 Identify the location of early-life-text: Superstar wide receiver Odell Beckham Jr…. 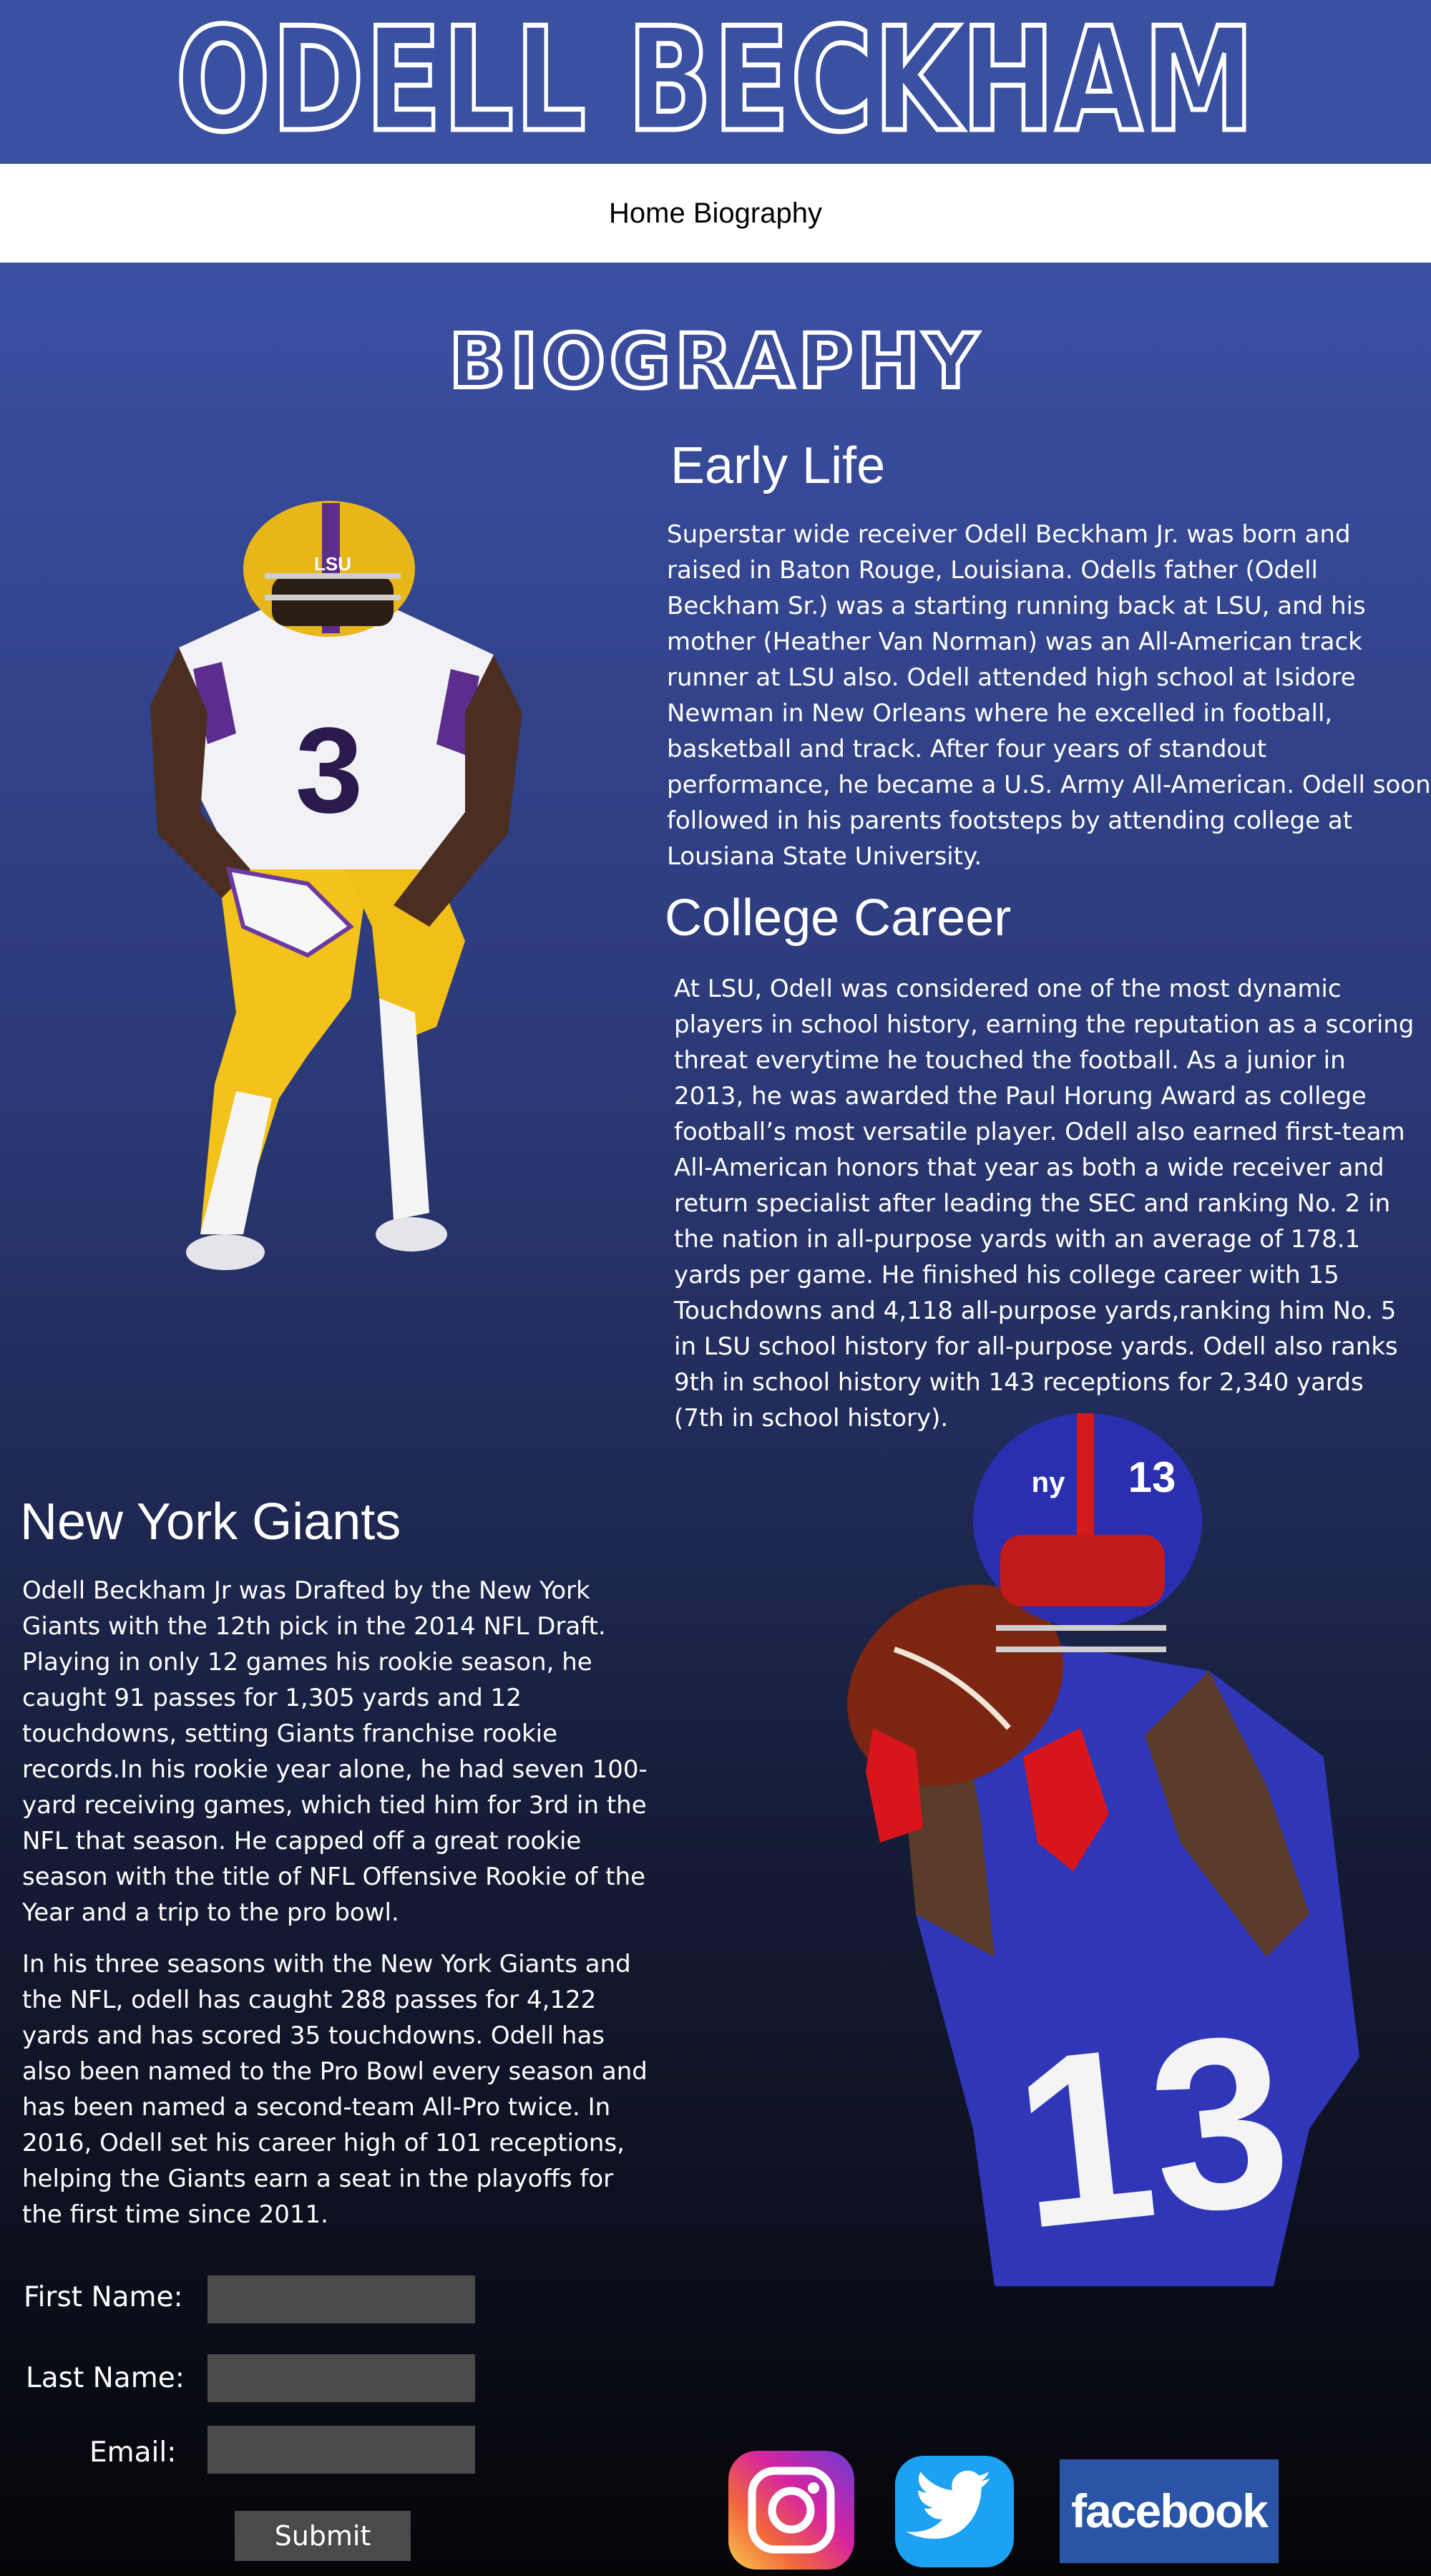
(1049, 695).